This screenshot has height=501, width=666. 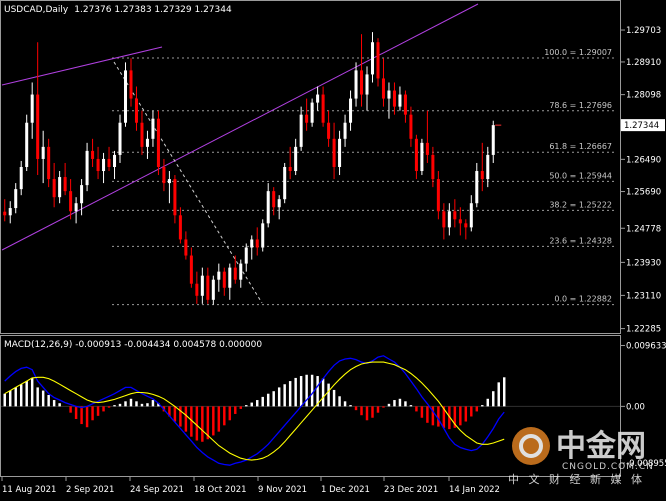 What do you see at coordinates (643, 160) in the screenshot?
I see `price-tick-label: 1.26490` at bounding box center [643, 160].